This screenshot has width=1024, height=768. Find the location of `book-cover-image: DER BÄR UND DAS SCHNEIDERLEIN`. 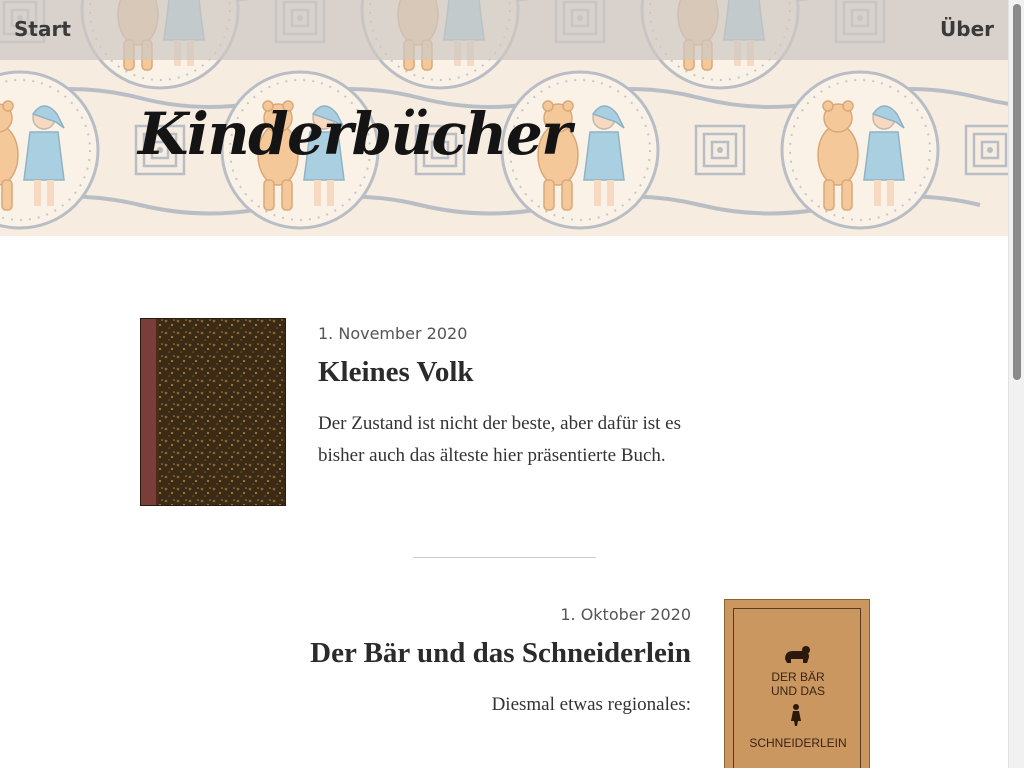

book-cover-image: DER BÄR UND DAS SCHNEIDERLEIN is located at coordinates (797, 683).